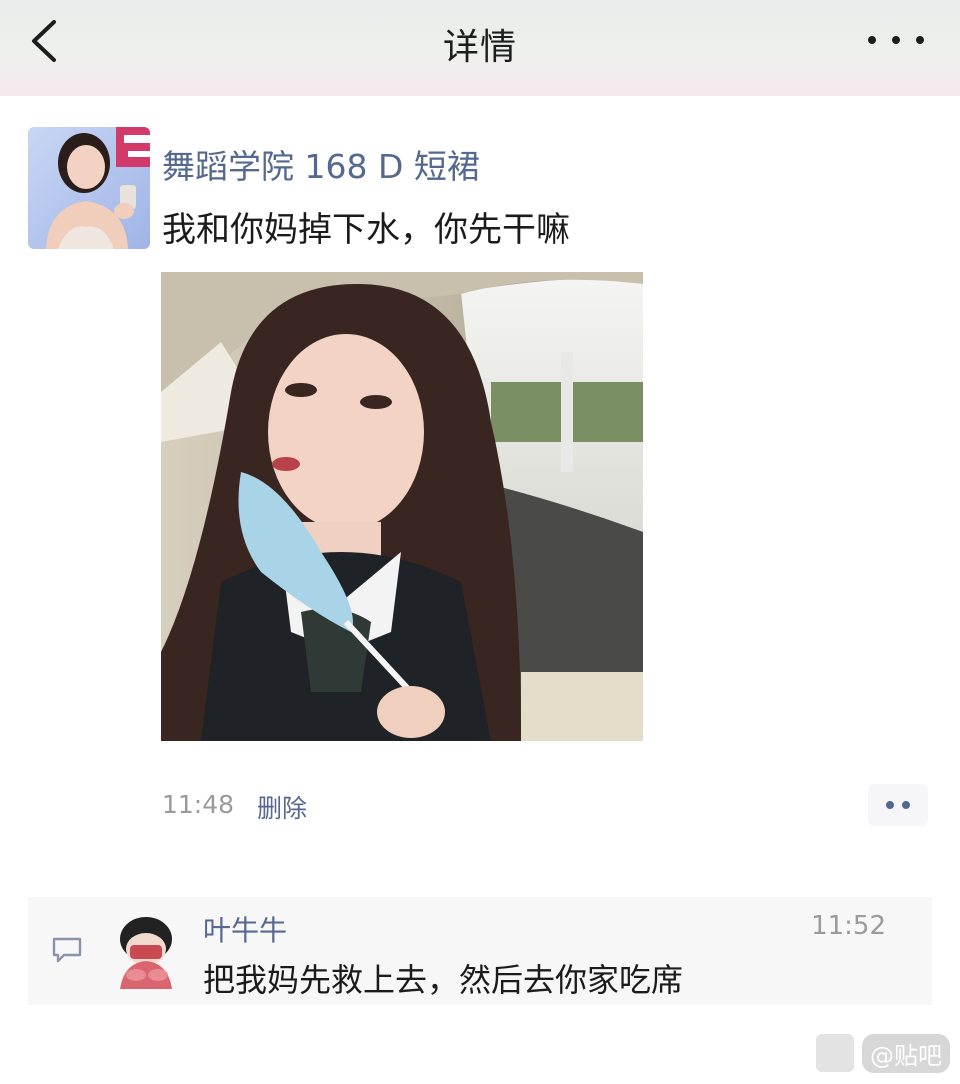 This screenshot has height=1084, width=960. I want to click on commenter-avatar, so click(146, 949).